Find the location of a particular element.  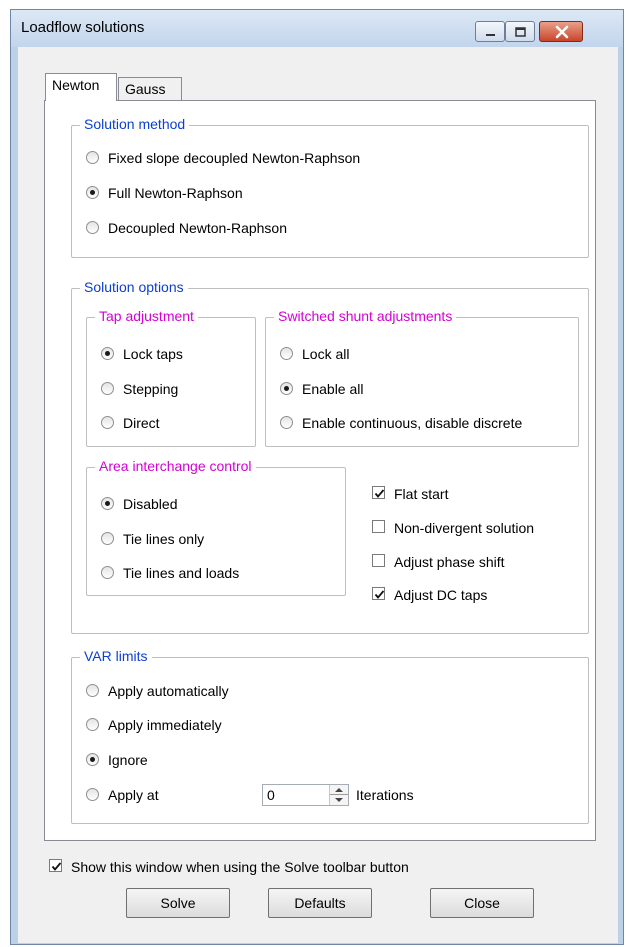

radio-label: Tie lines and loads is located at coordinates (181, 573).